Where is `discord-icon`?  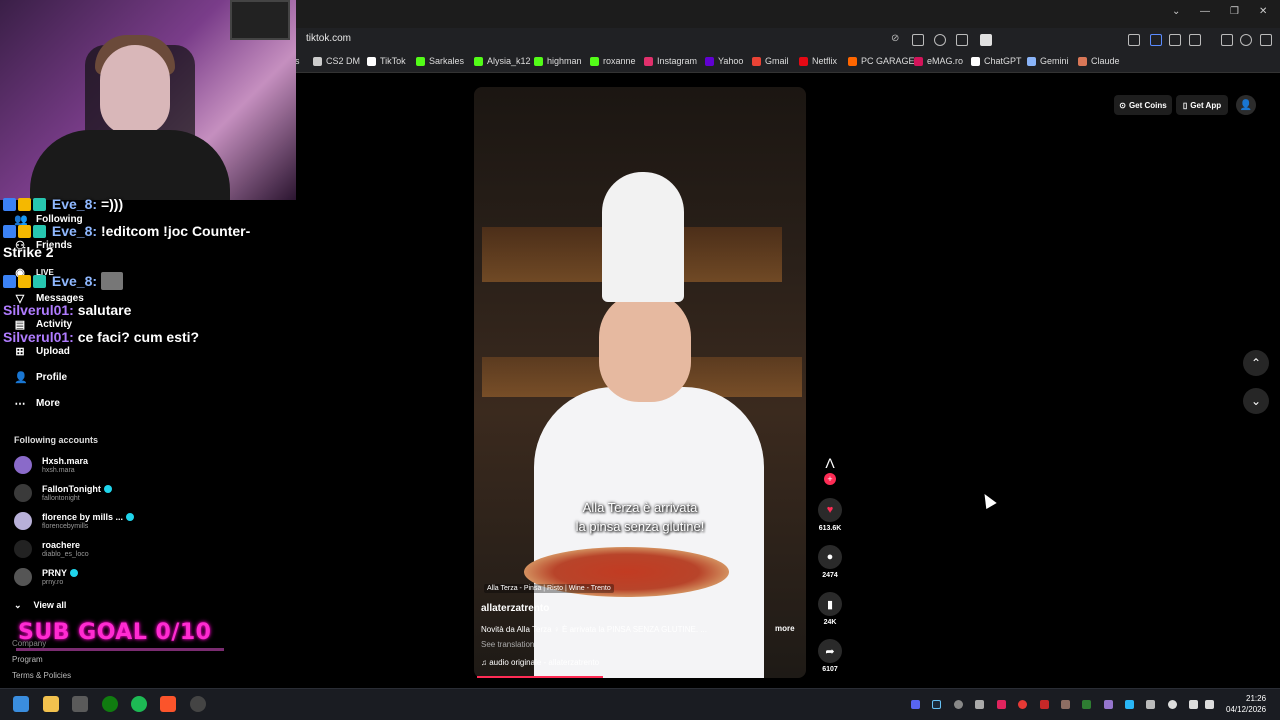
discord-icon is located at coordinates (915, 704).